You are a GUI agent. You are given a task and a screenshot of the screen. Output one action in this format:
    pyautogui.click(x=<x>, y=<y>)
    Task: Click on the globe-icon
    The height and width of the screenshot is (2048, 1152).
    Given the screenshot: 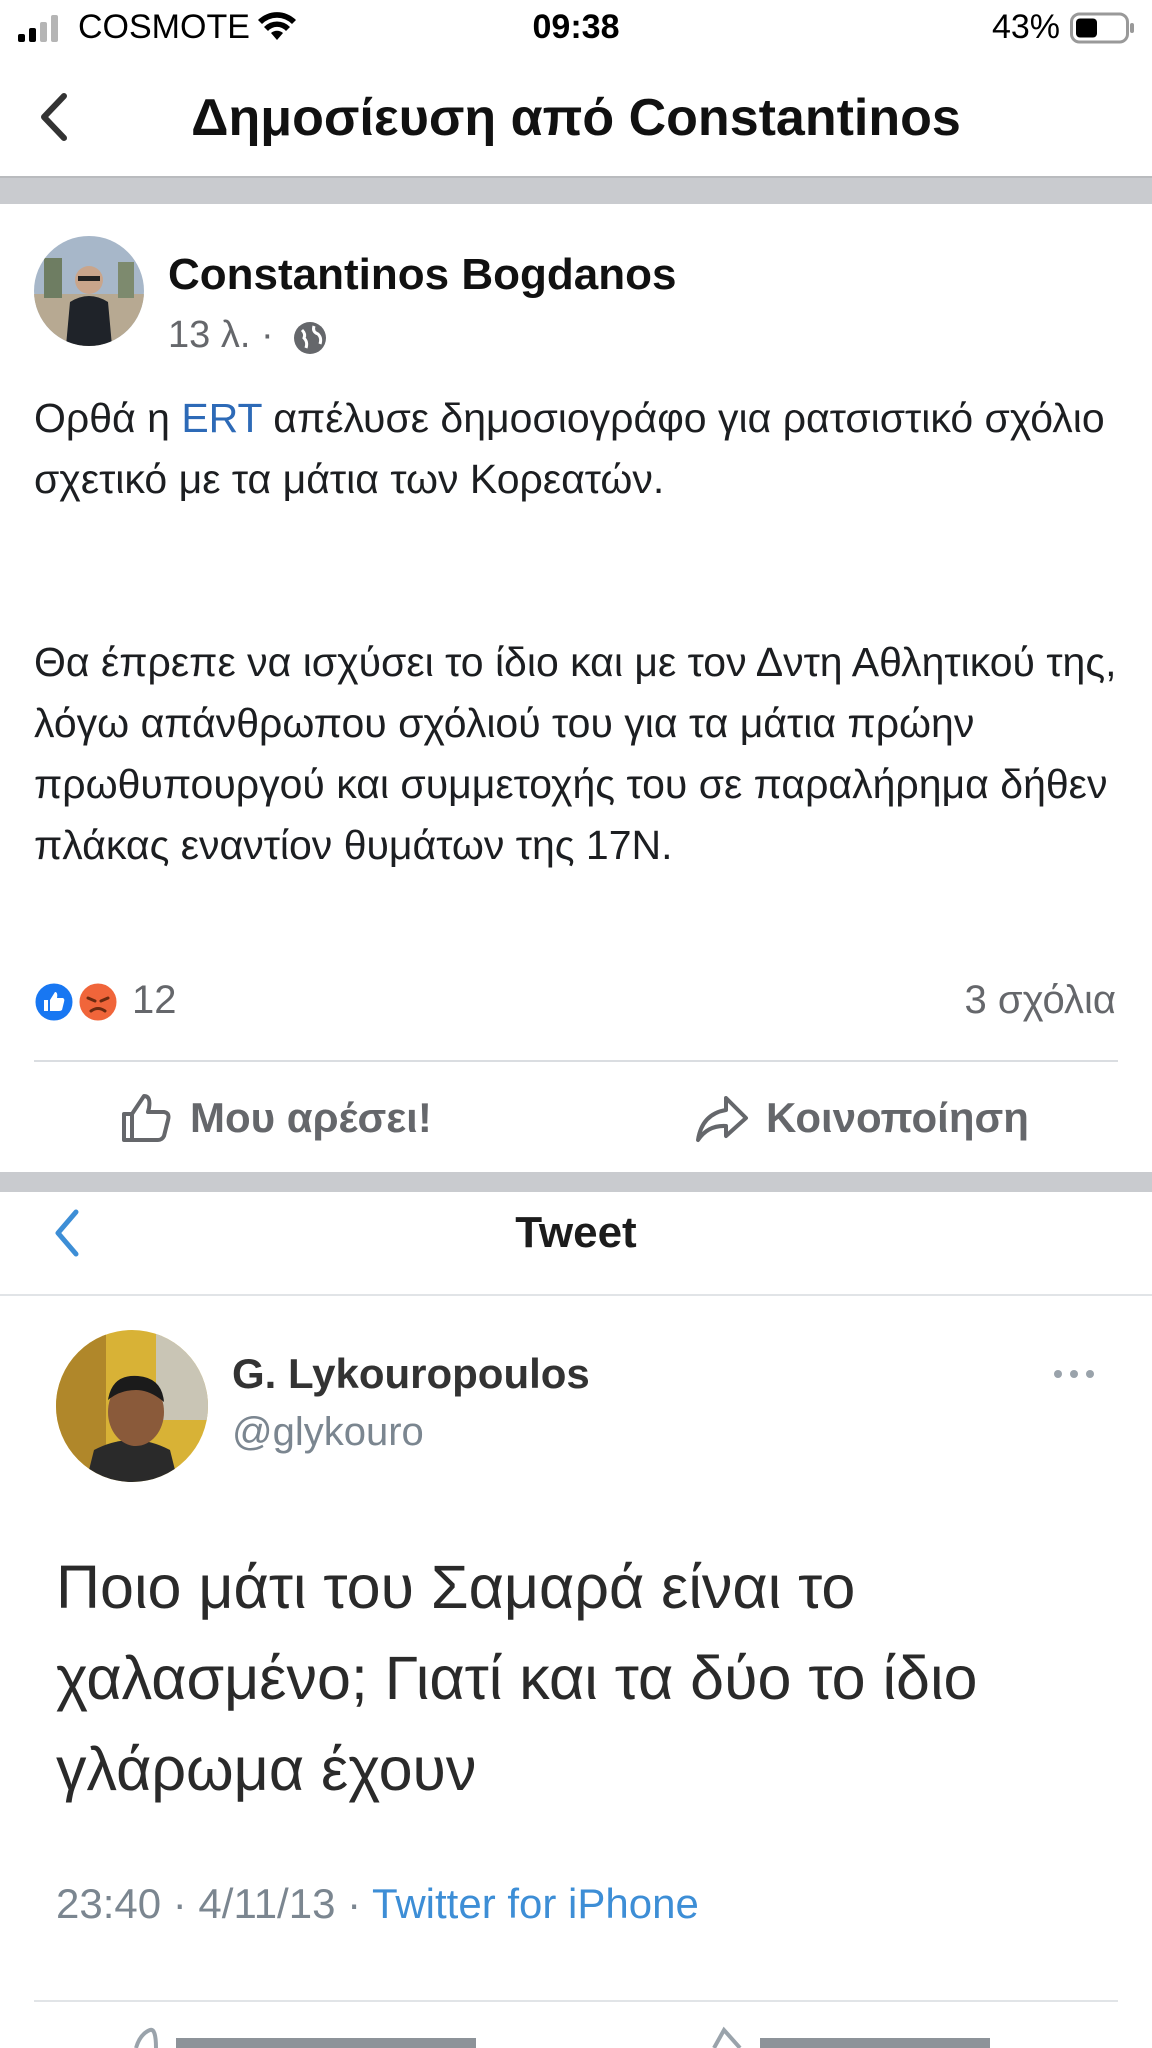 What is the action you would take?
    pyautogui.click(x=310, y=338)
    